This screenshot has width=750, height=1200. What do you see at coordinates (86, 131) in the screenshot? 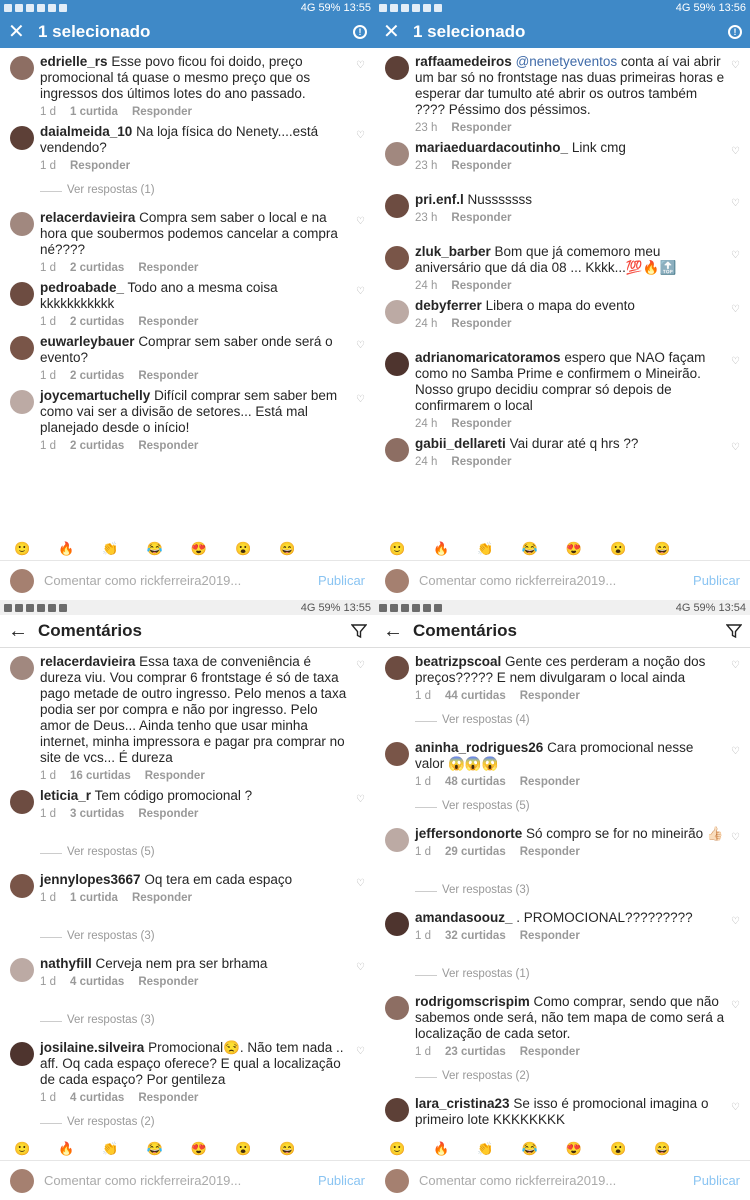
I see `comment-username: daialmeida_10` at bounding box center [86, 131].